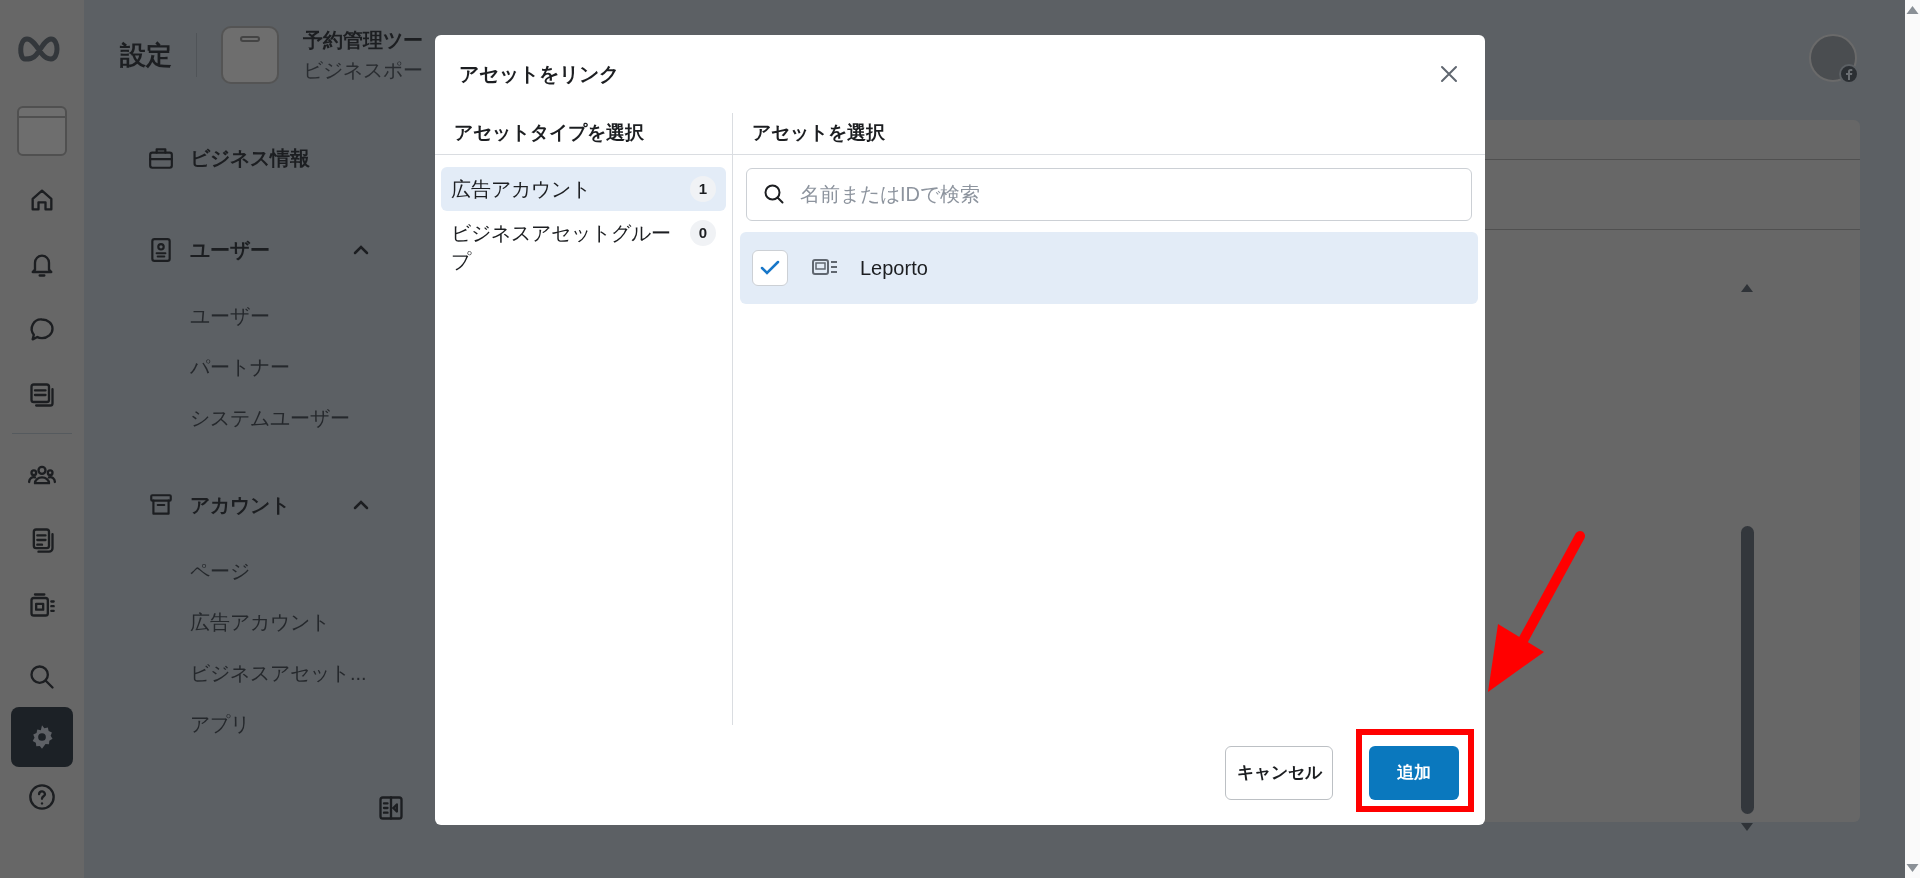  What do you see at coordinates (1849, 74) in the screenshot?
I see `facebook-badge-icon` at bounding box center [1849, 74].